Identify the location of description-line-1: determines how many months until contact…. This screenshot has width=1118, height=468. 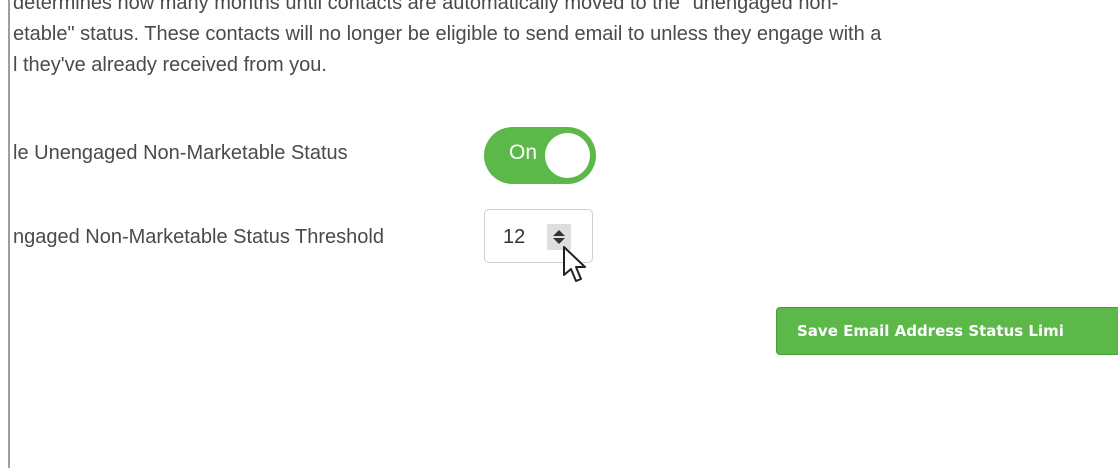
(426, 7).